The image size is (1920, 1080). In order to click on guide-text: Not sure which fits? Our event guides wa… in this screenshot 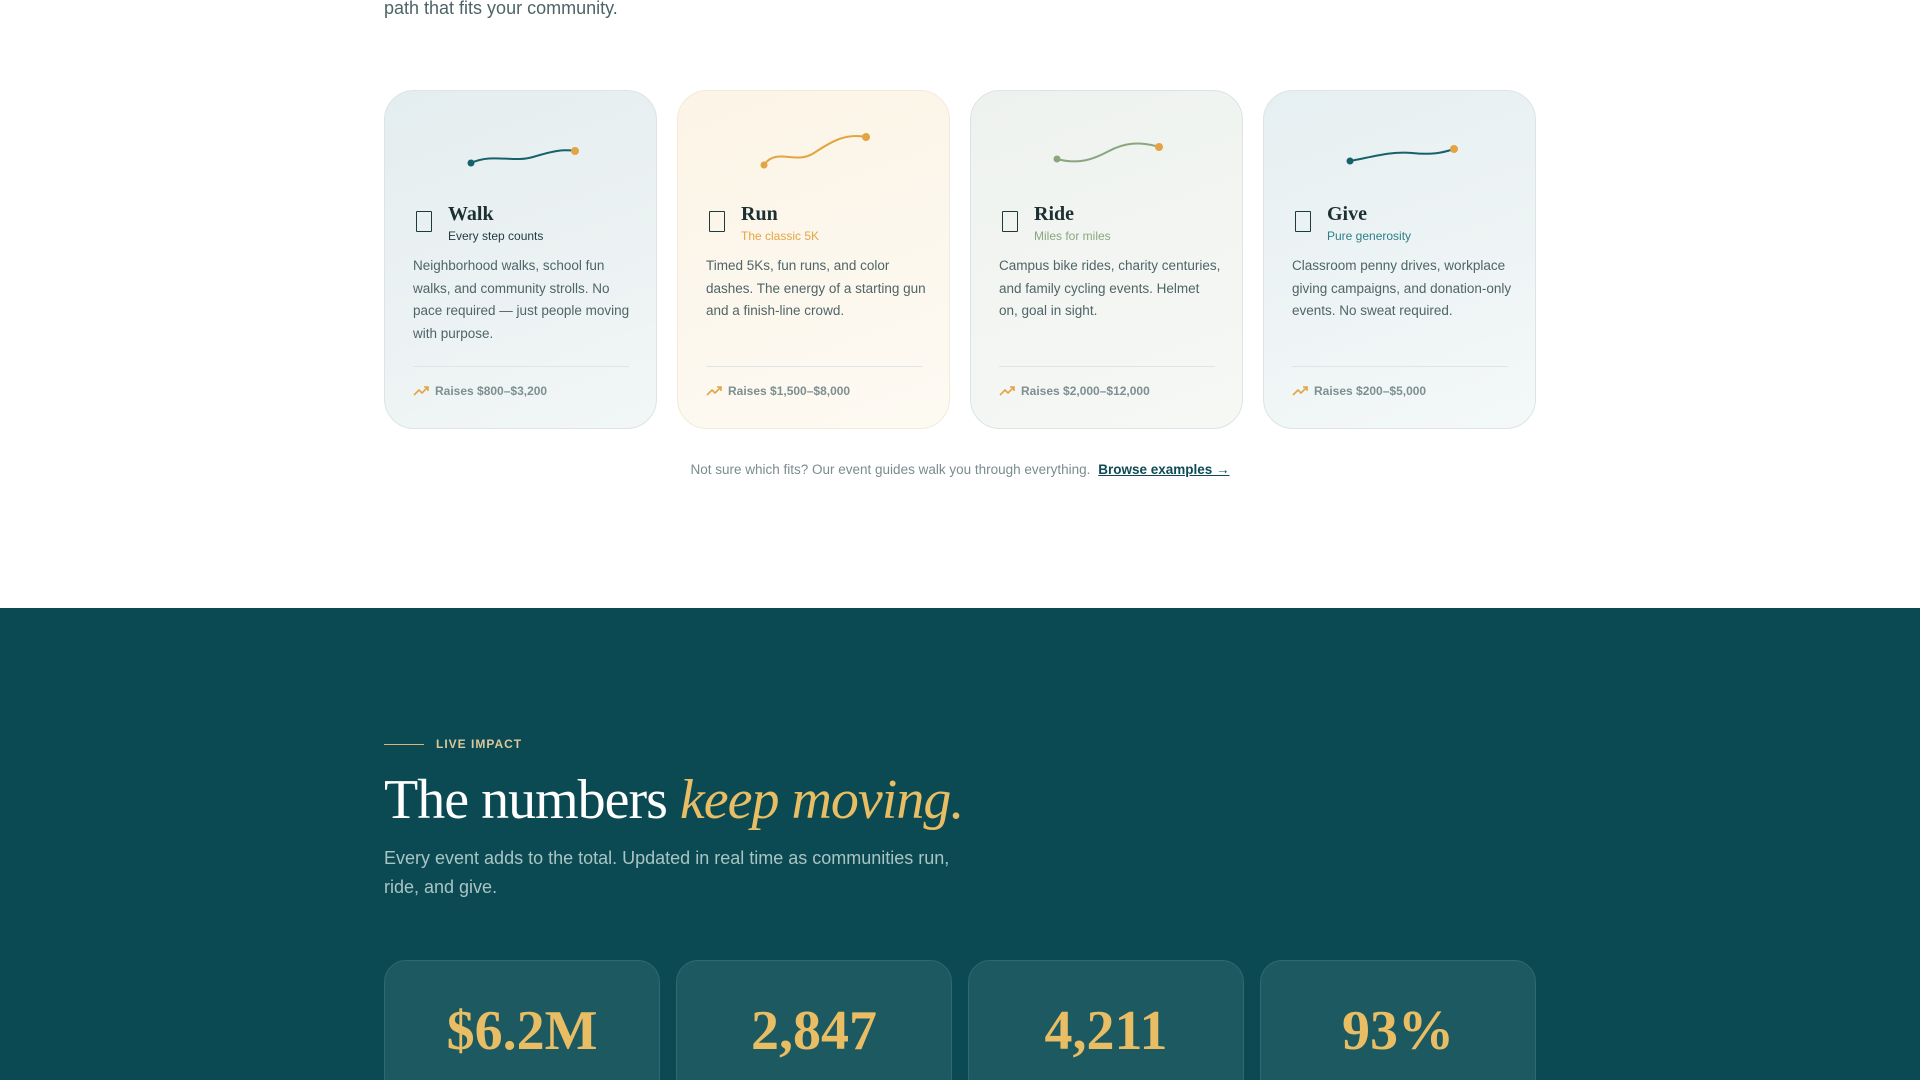, I will do `click(890, 469)`.